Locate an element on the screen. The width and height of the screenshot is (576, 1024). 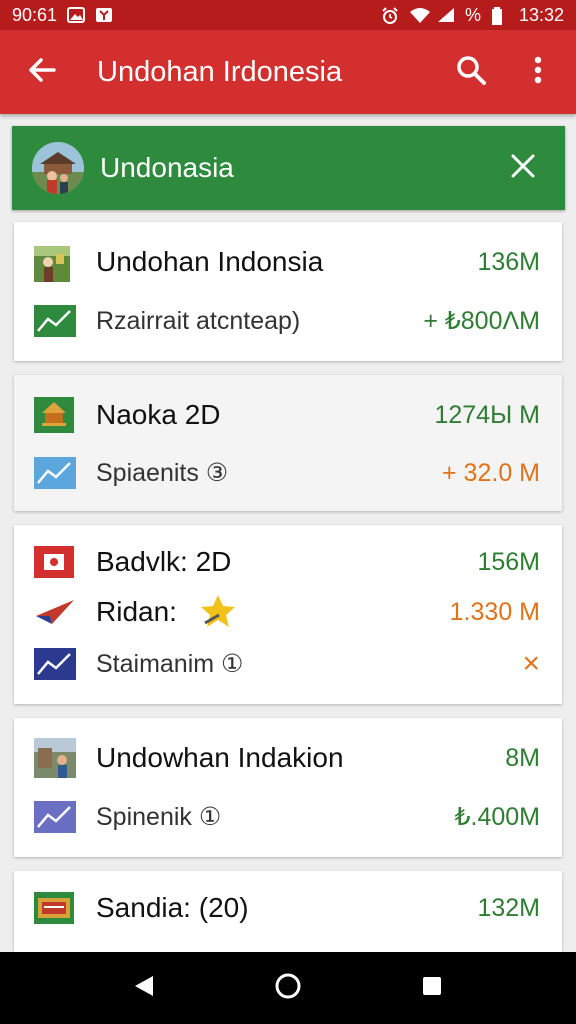
trend-chart-purple-icon is located at coordinates (55, 817).